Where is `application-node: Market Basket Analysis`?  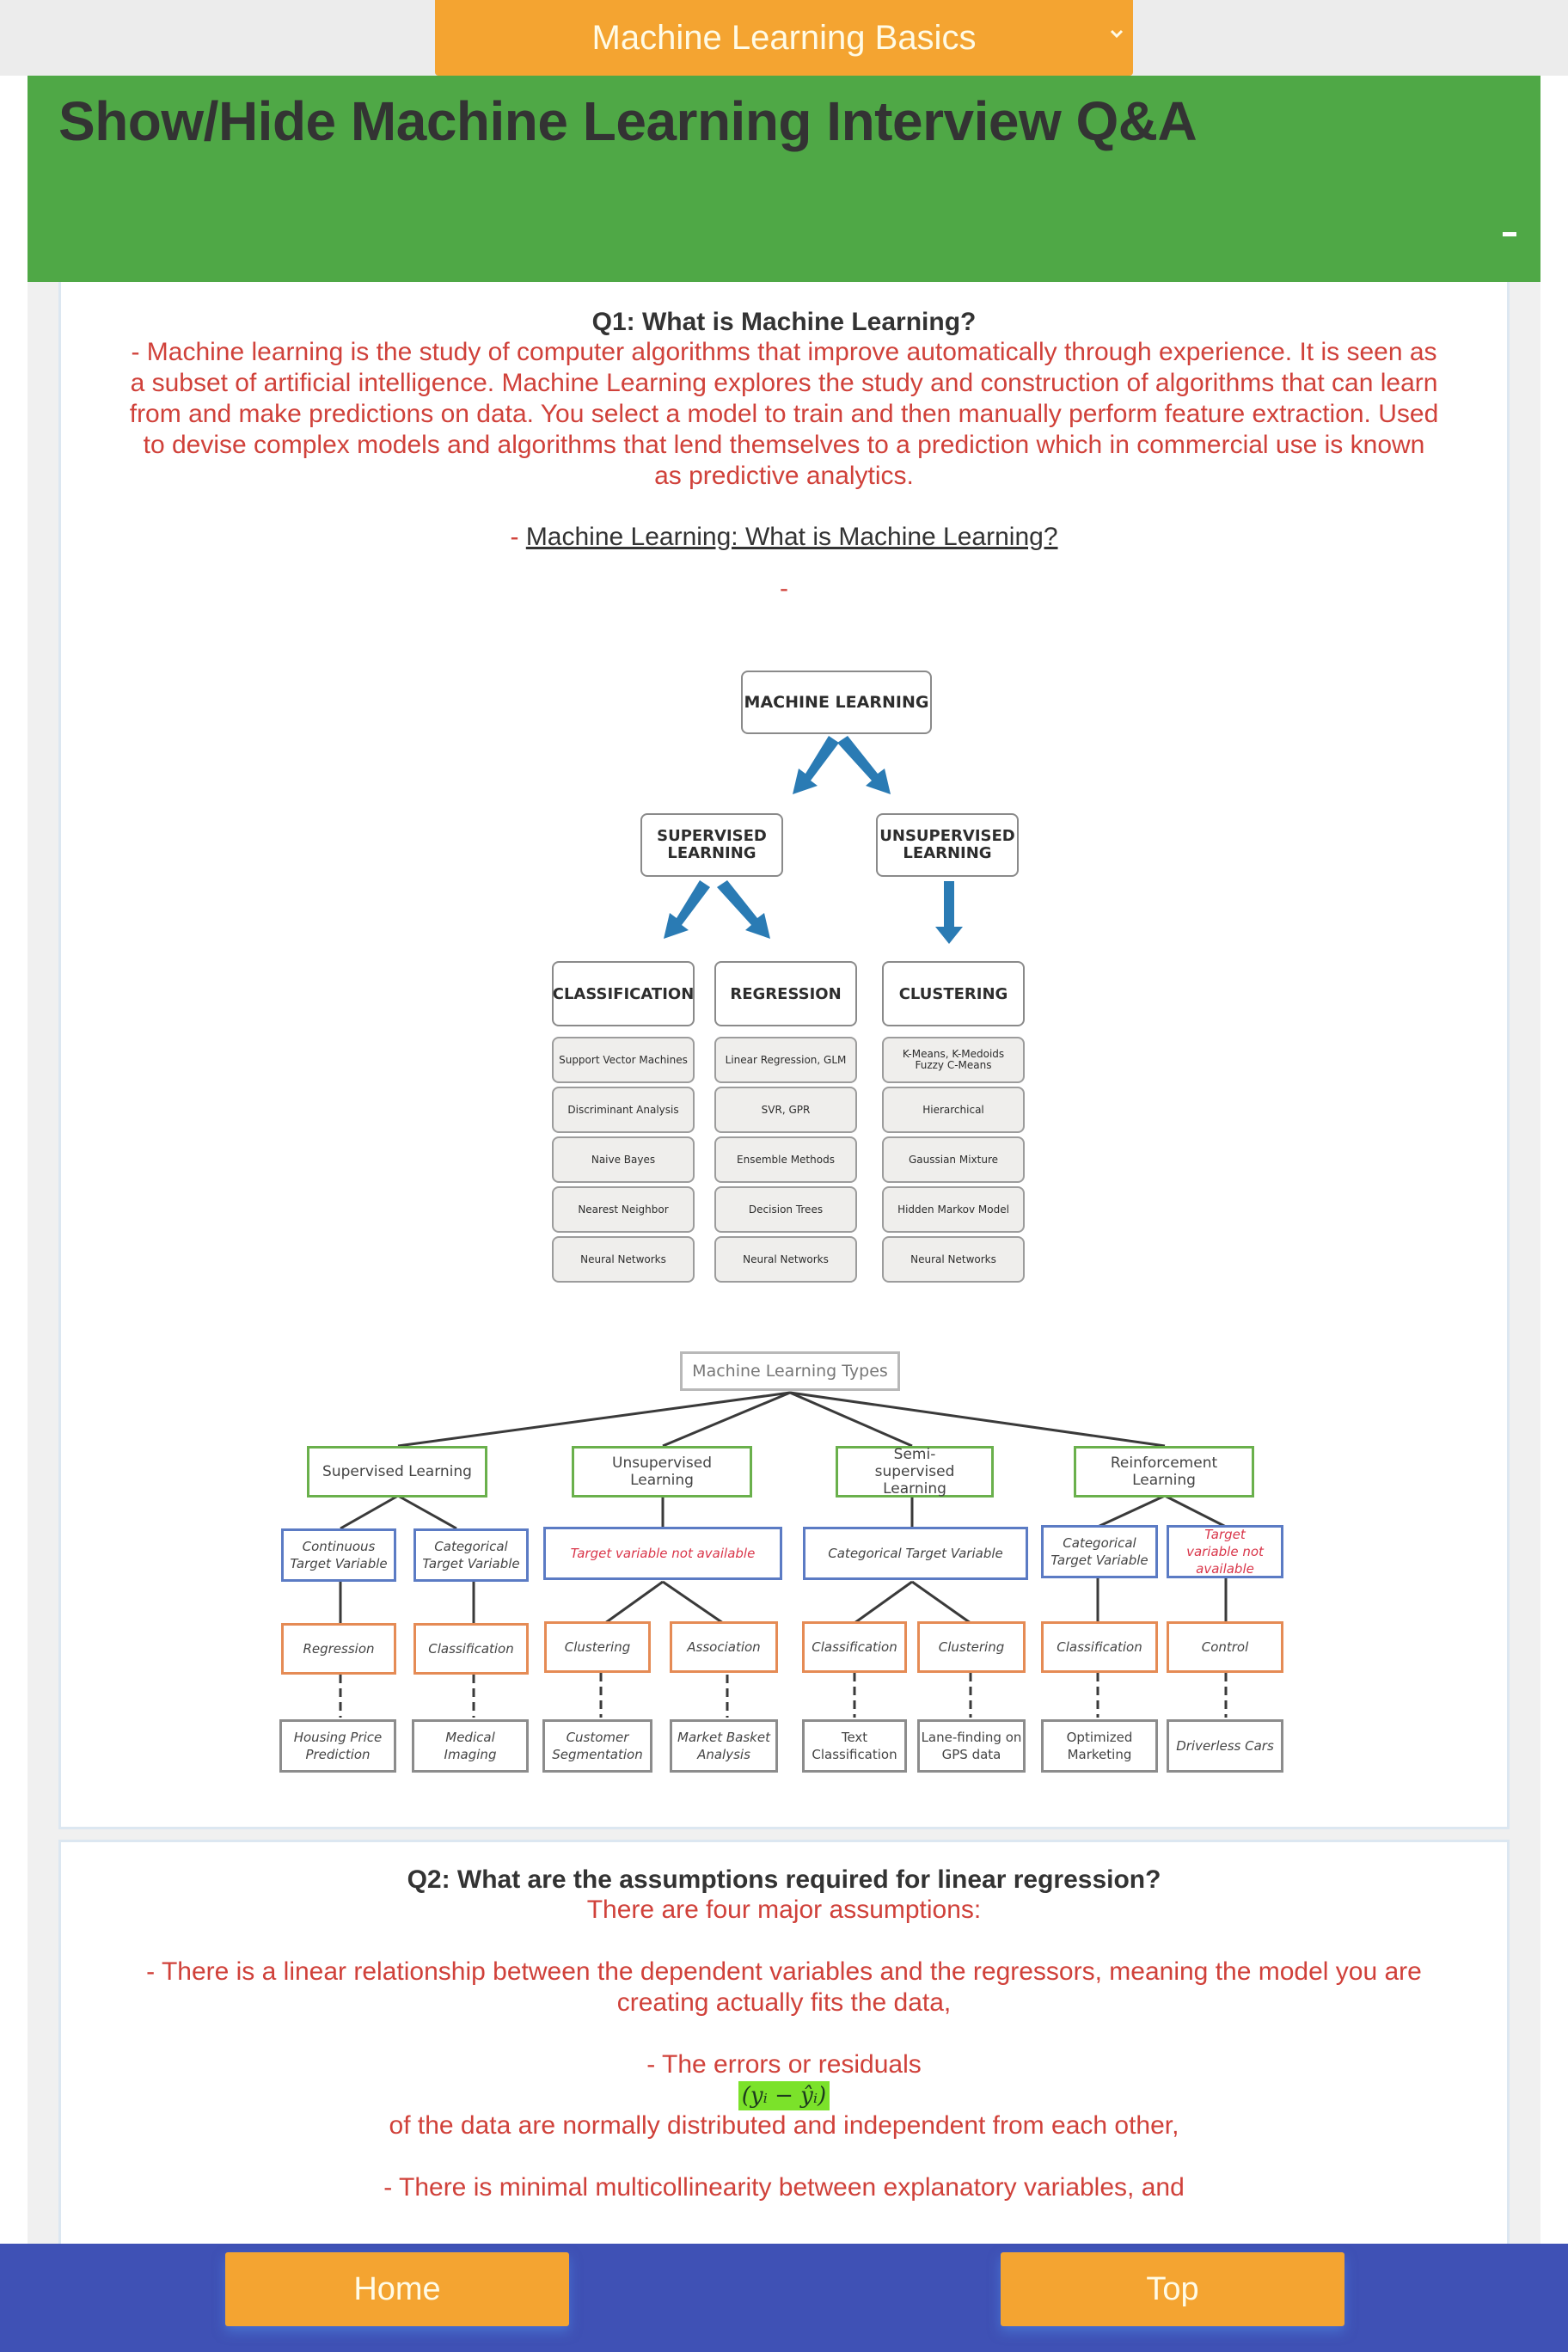 application-node: Market Basket Analysis is located at coordinates (724, 1746).